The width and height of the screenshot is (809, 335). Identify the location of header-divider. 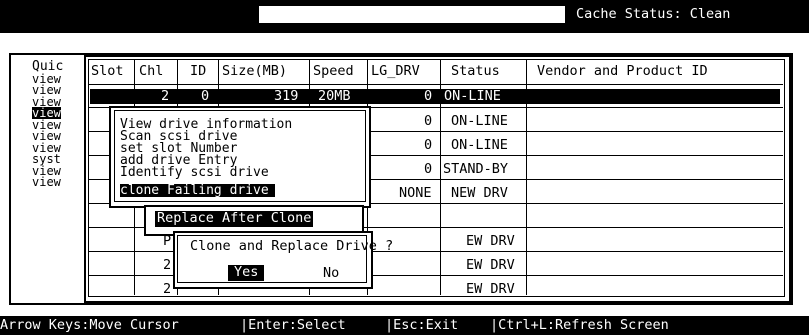
(435, 84).